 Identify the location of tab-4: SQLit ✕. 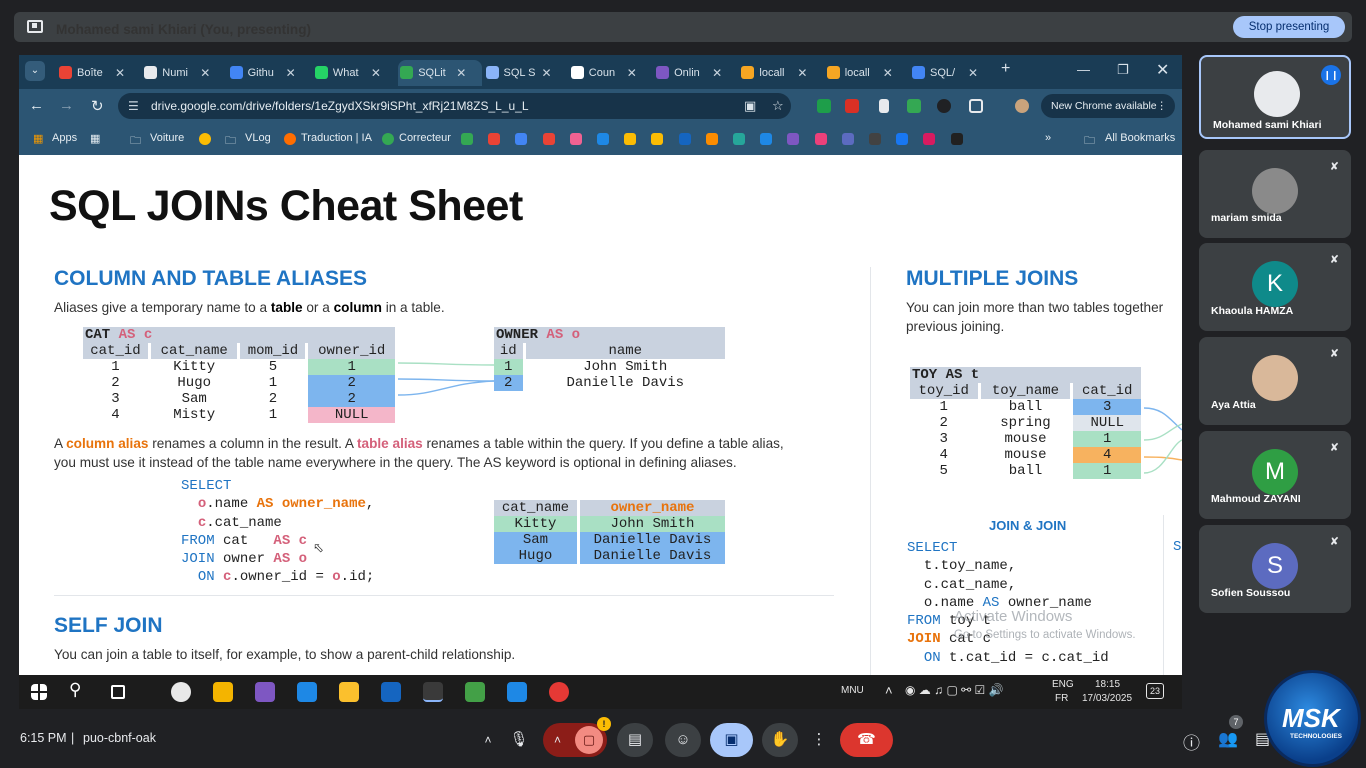
(440, 73).